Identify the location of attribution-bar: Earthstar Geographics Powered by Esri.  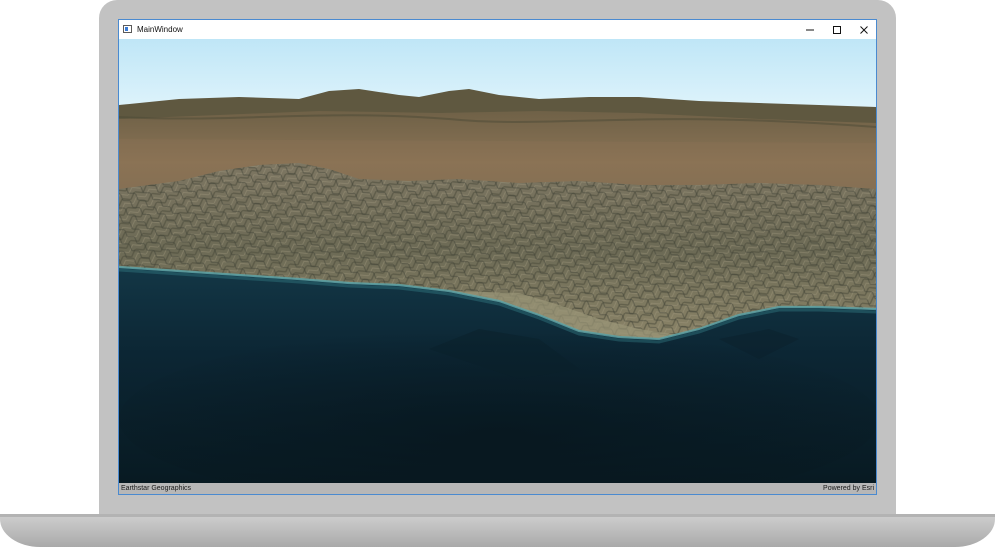
(497, 488).